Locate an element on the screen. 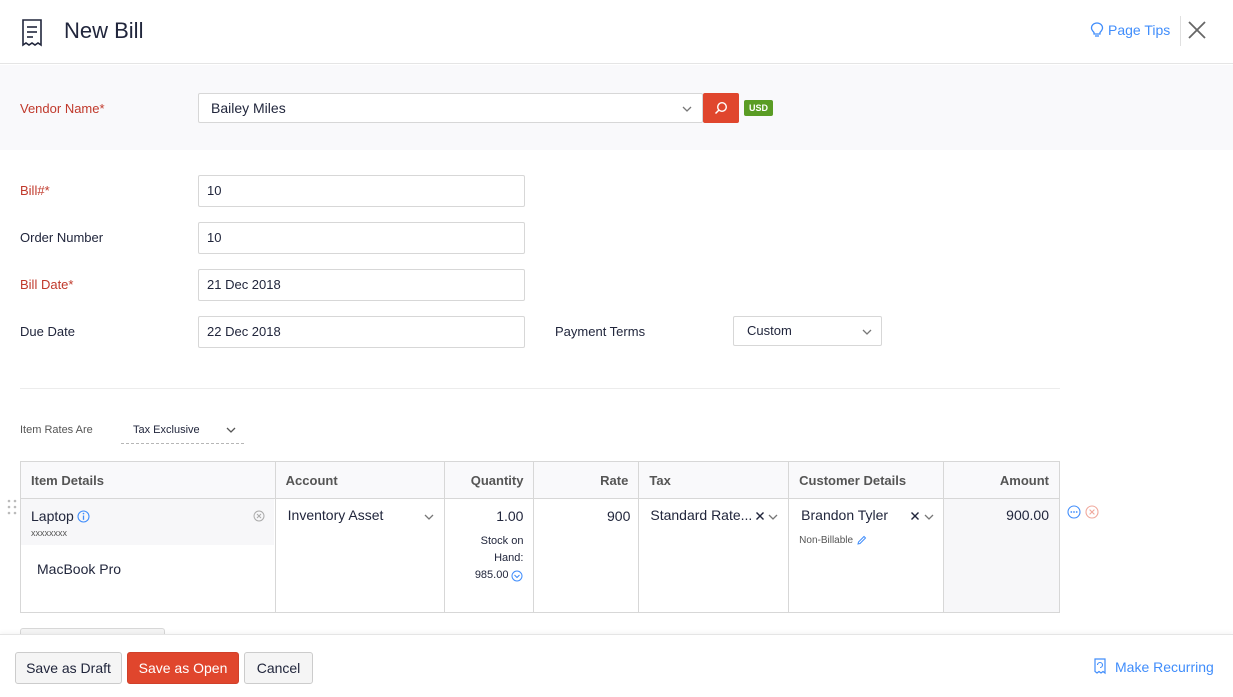 The height and width of the screenshot is (697, 1233). column-header-account: Account is located at coordinates (359, 480).